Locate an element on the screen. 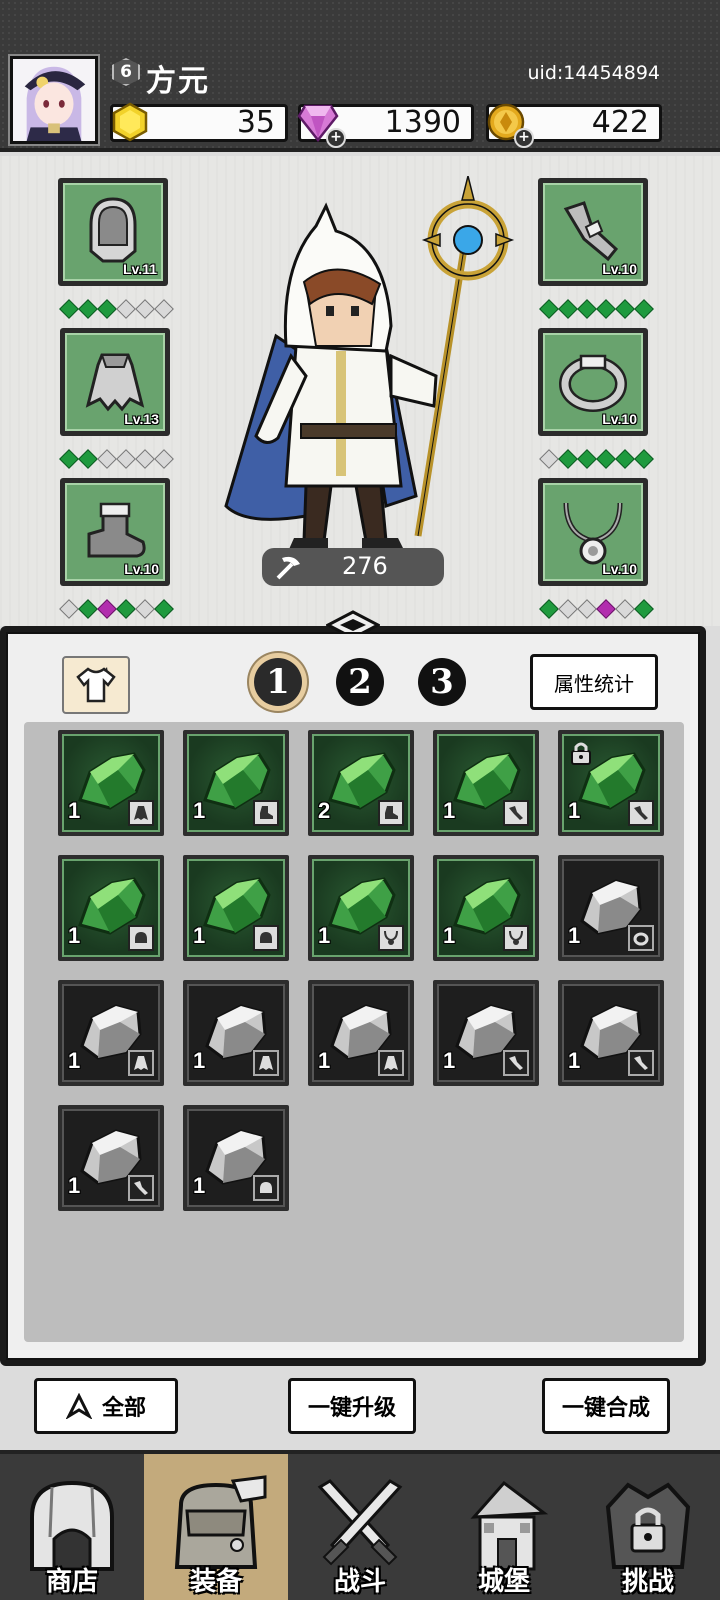 This screenshot has height=1600, width=720. upgrade-all-button: 一键升级 is located at coordinates (352, 1406).